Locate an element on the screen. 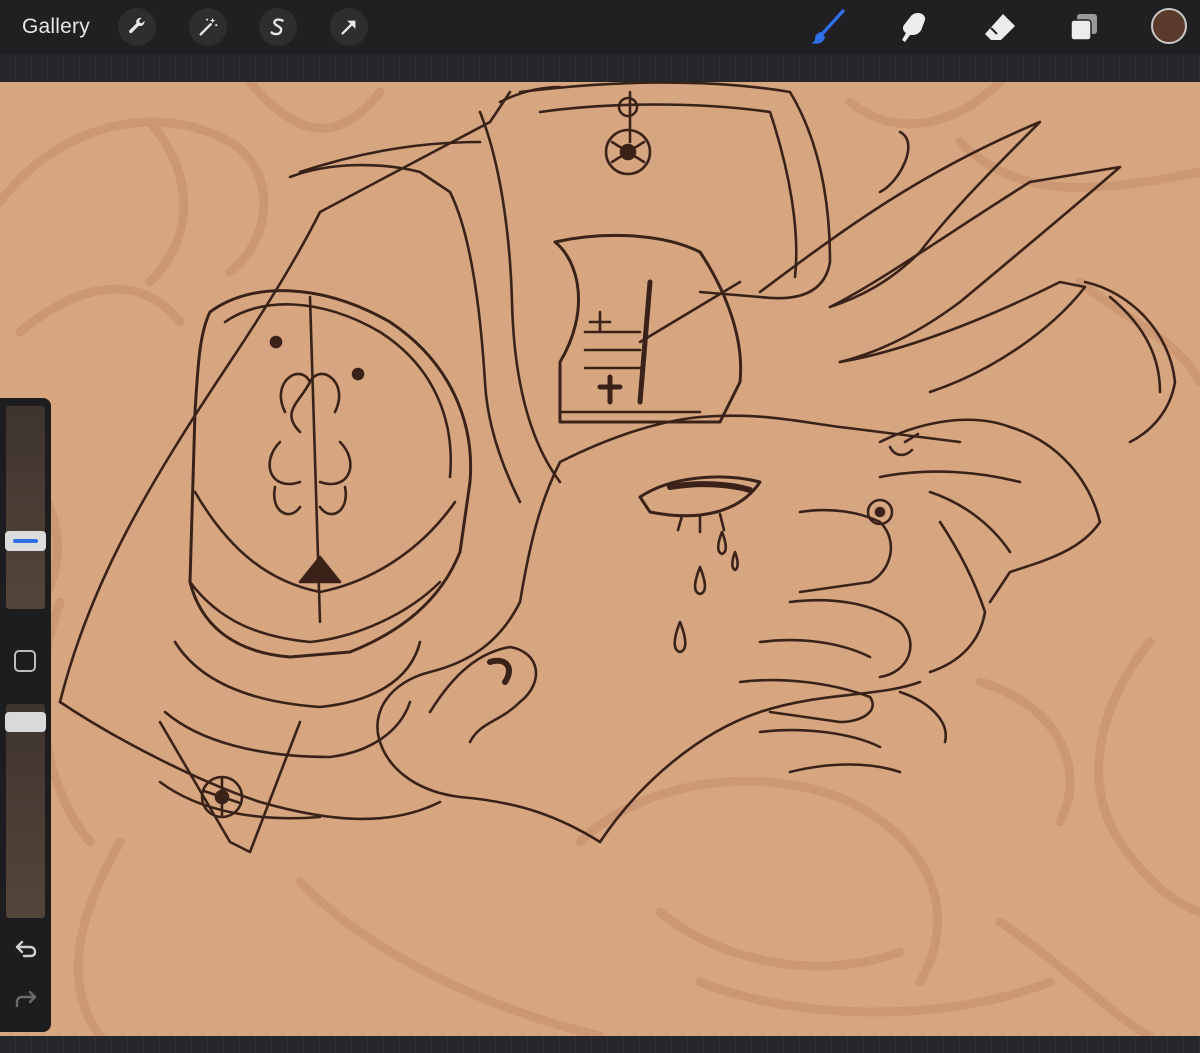 The image size is (1200, 1053). erase-tool-button is located at coordinates (1000, 27).